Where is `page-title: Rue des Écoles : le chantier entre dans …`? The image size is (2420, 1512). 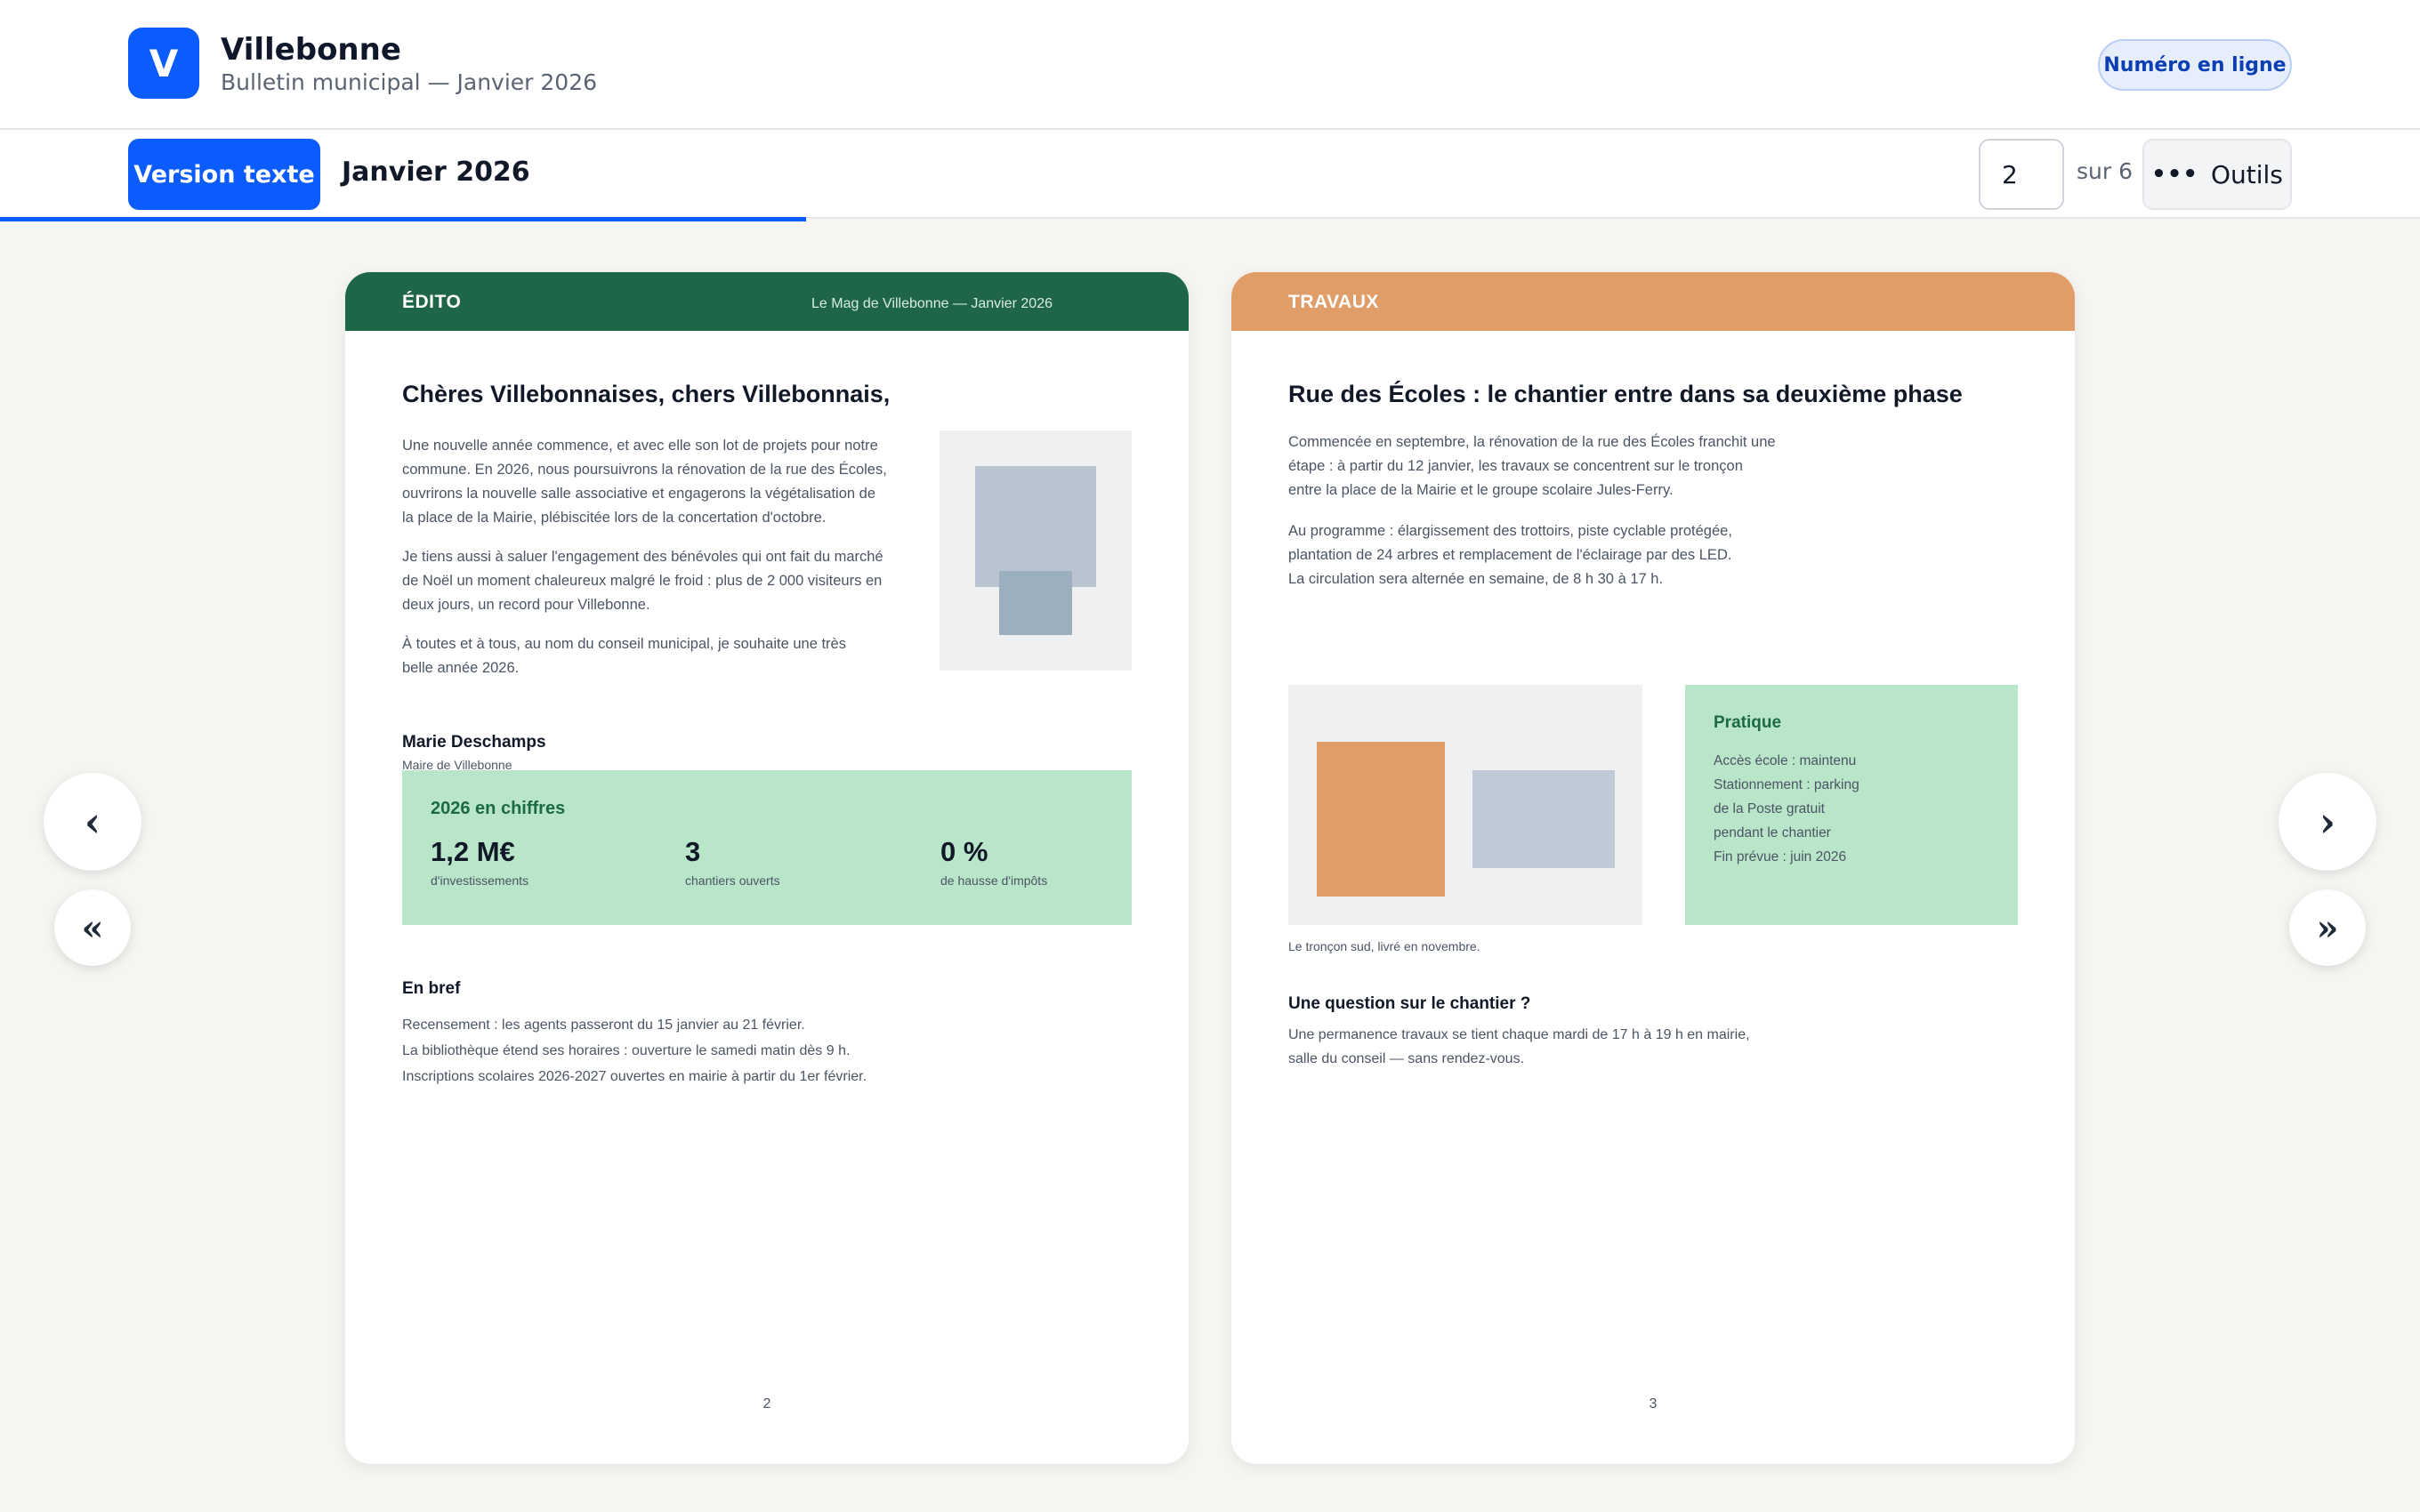
page-title: Rue des Écoles : le chantier entre dans … is located at coordinates (1625, 394).